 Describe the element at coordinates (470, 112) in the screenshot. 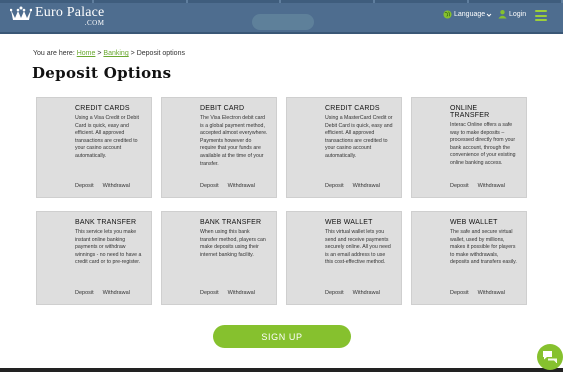

I see `card-title: ONLINE TRANSFER` at that location.